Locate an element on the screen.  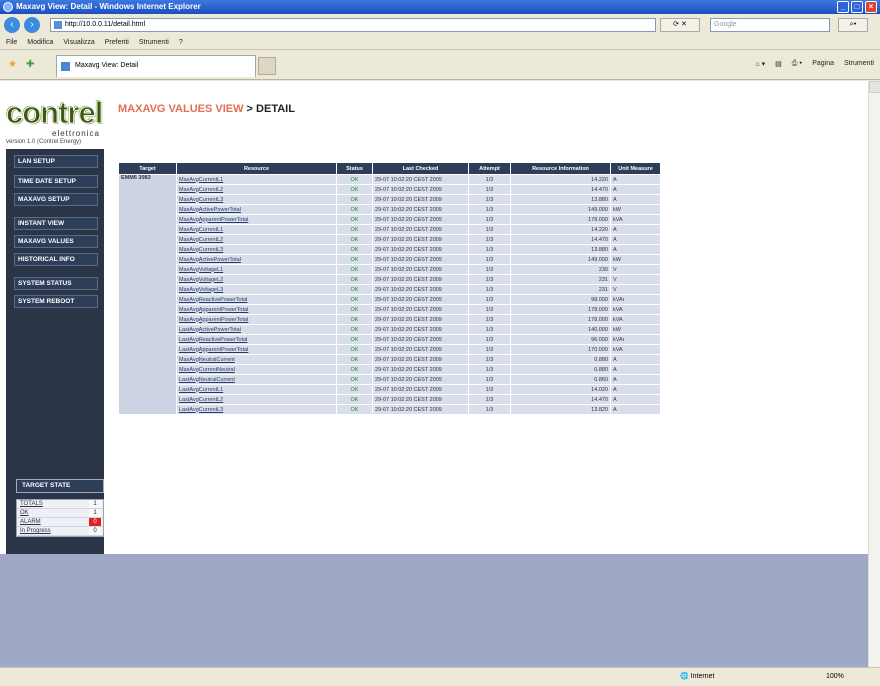
resource-link: LastAvgApparentPowerTotal is located at coordinates (256, 349).